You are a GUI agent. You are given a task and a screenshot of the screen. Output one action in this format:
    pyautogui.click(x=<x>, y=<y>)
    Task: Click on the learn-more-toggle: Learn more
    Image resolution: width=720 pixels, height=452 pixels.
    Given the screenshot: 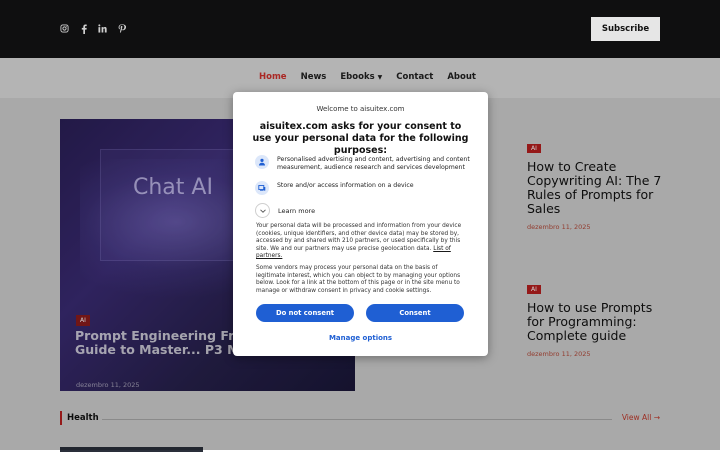 What is the action you would take?
    pyautogui.click(x=285, y=210)
    